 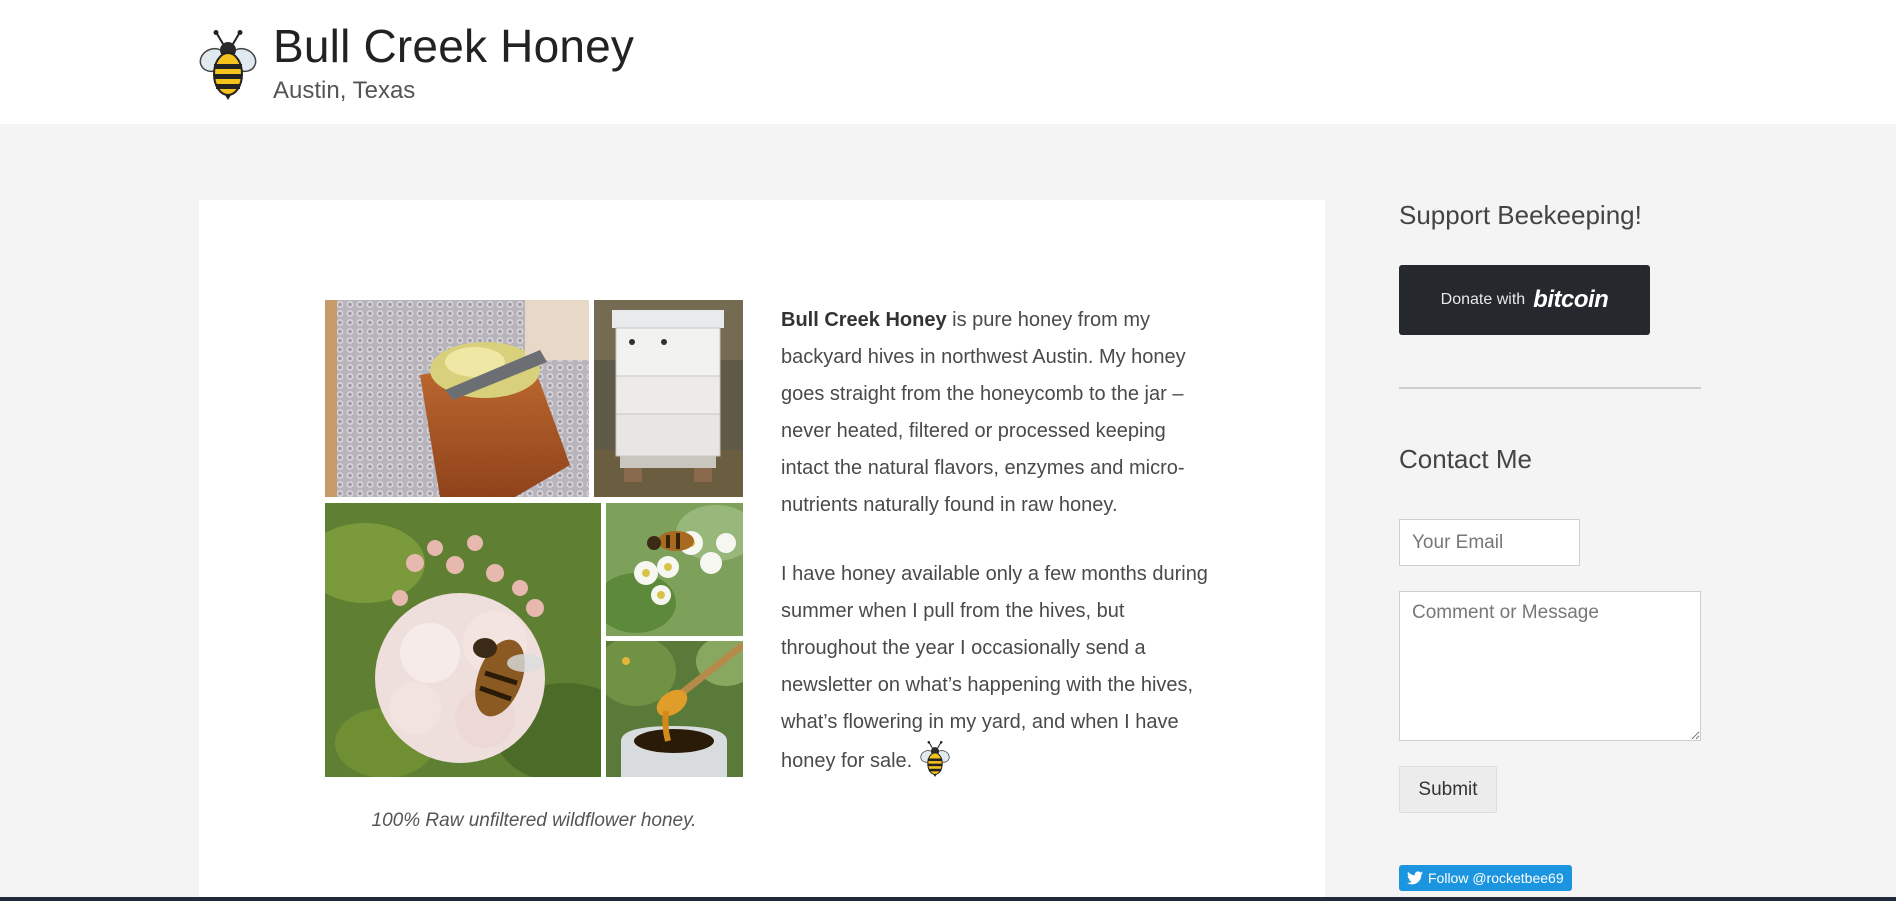 What do you see at coordinates (1489, 542) in the screenshot?
I see `email-field` at bounding box center [1489, 542].